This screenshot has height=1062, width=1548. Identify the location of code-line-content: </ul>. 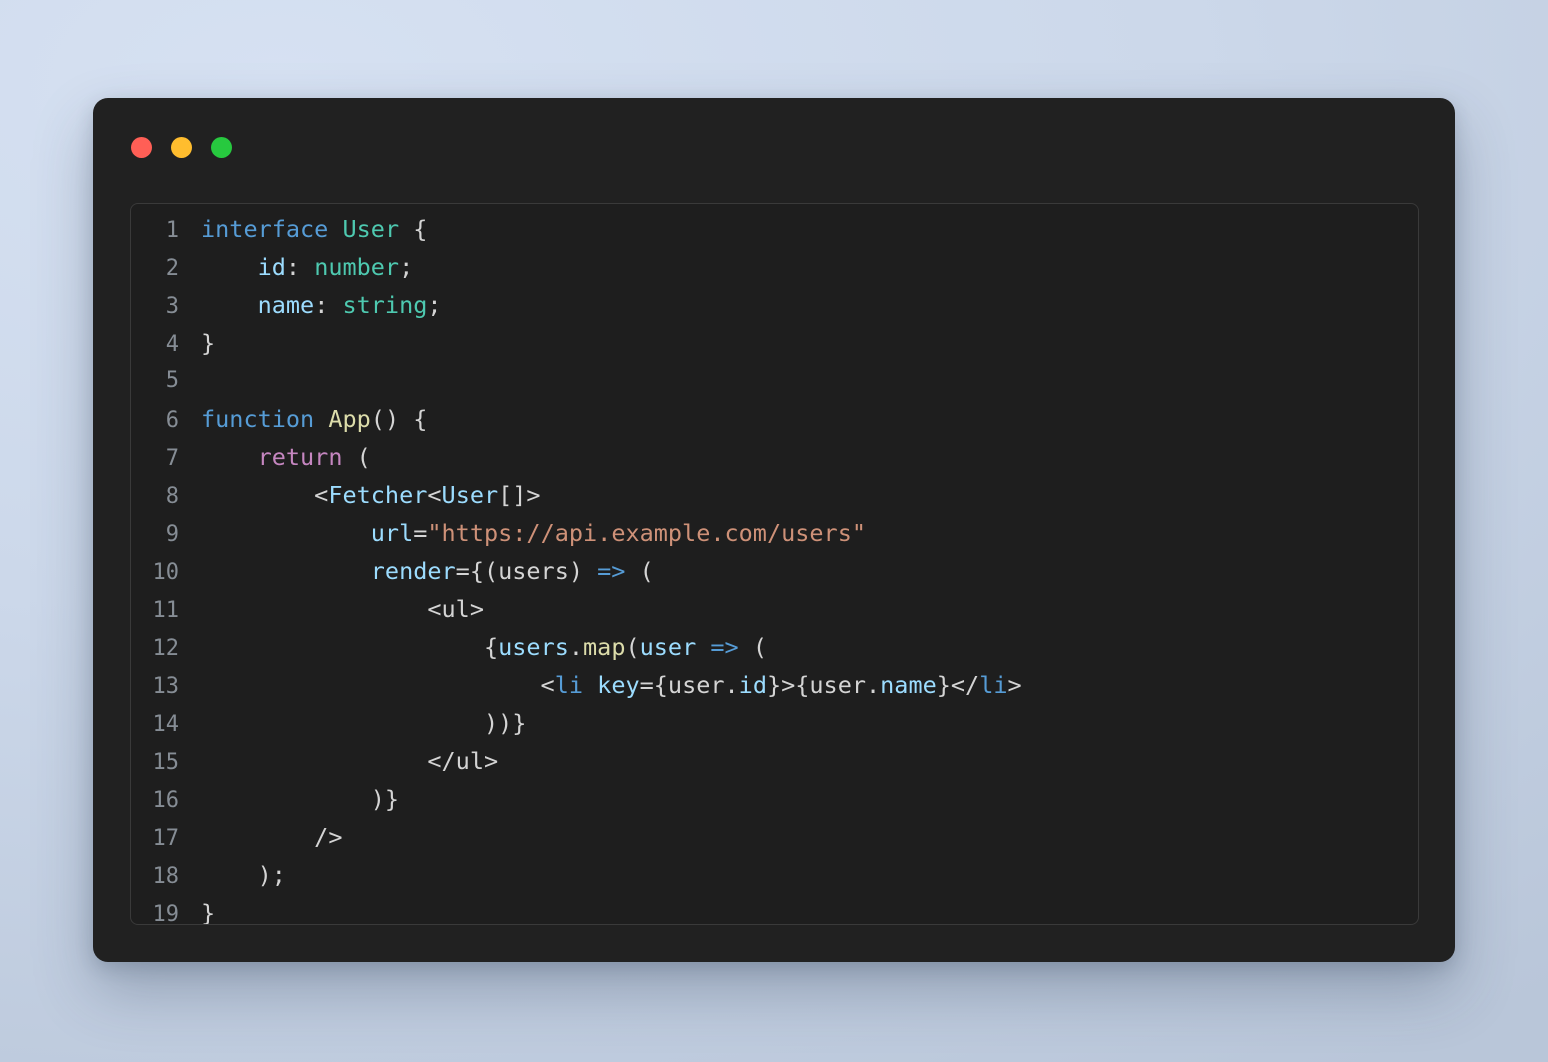
(798, 761).